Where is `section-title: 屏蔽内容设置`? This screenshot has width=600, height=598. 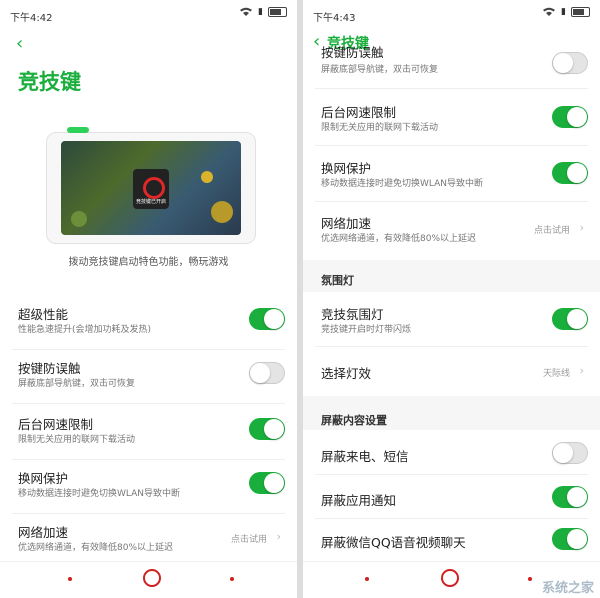
section-title: 屏蔽内容设置 is located at coordinates (354, 420).